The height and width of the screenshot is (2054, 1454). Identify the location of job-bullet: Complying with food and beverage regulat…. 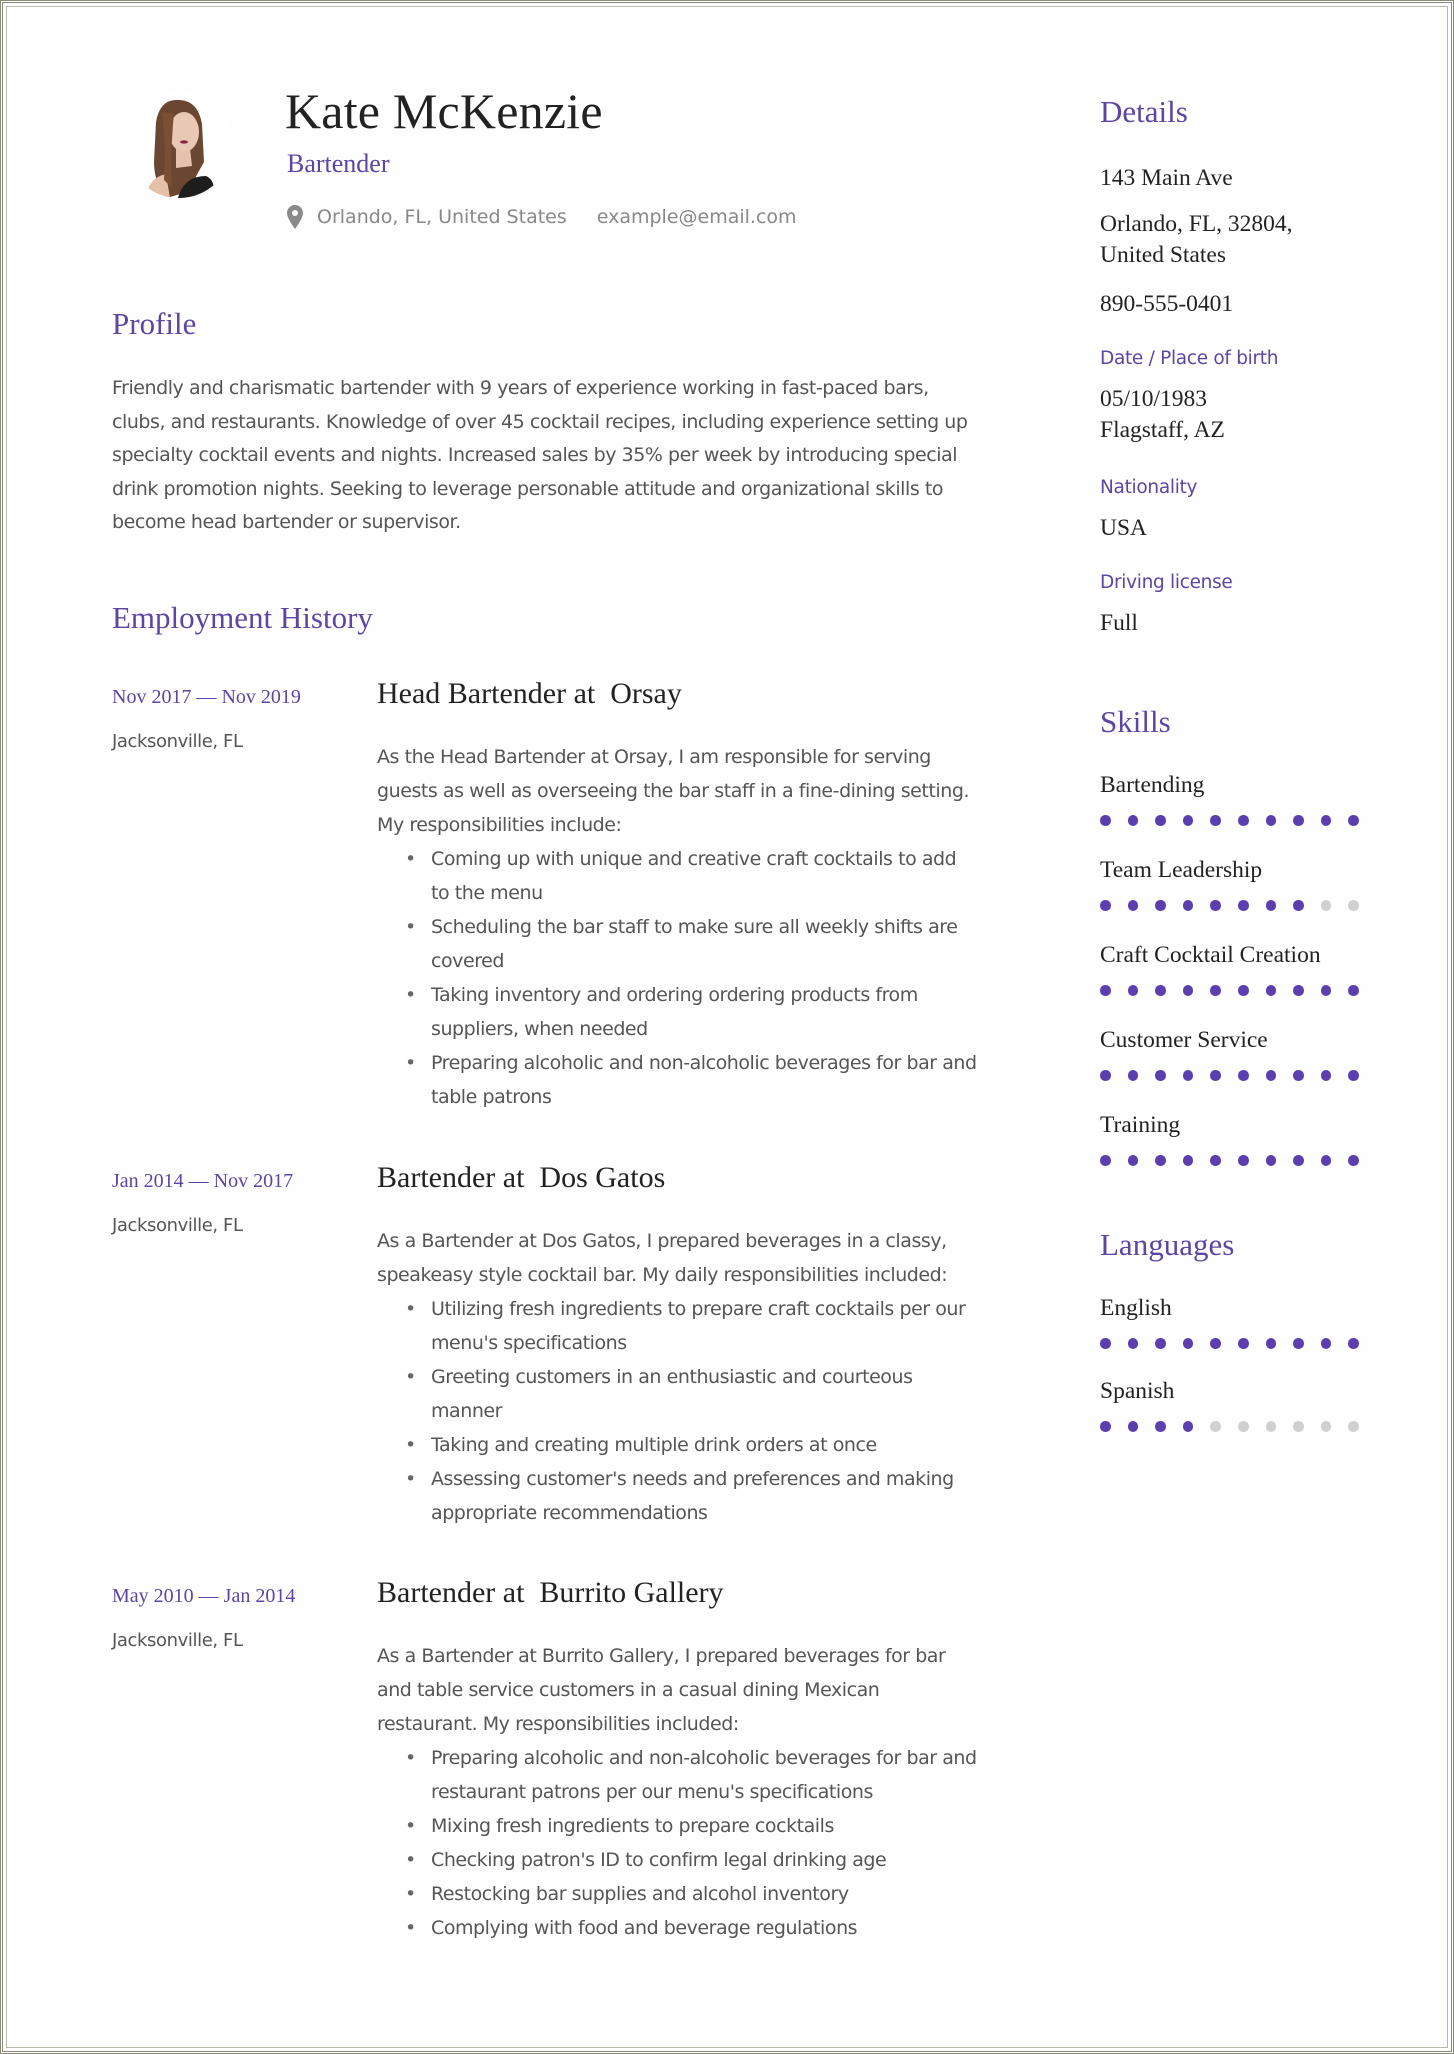
(677, 1928).